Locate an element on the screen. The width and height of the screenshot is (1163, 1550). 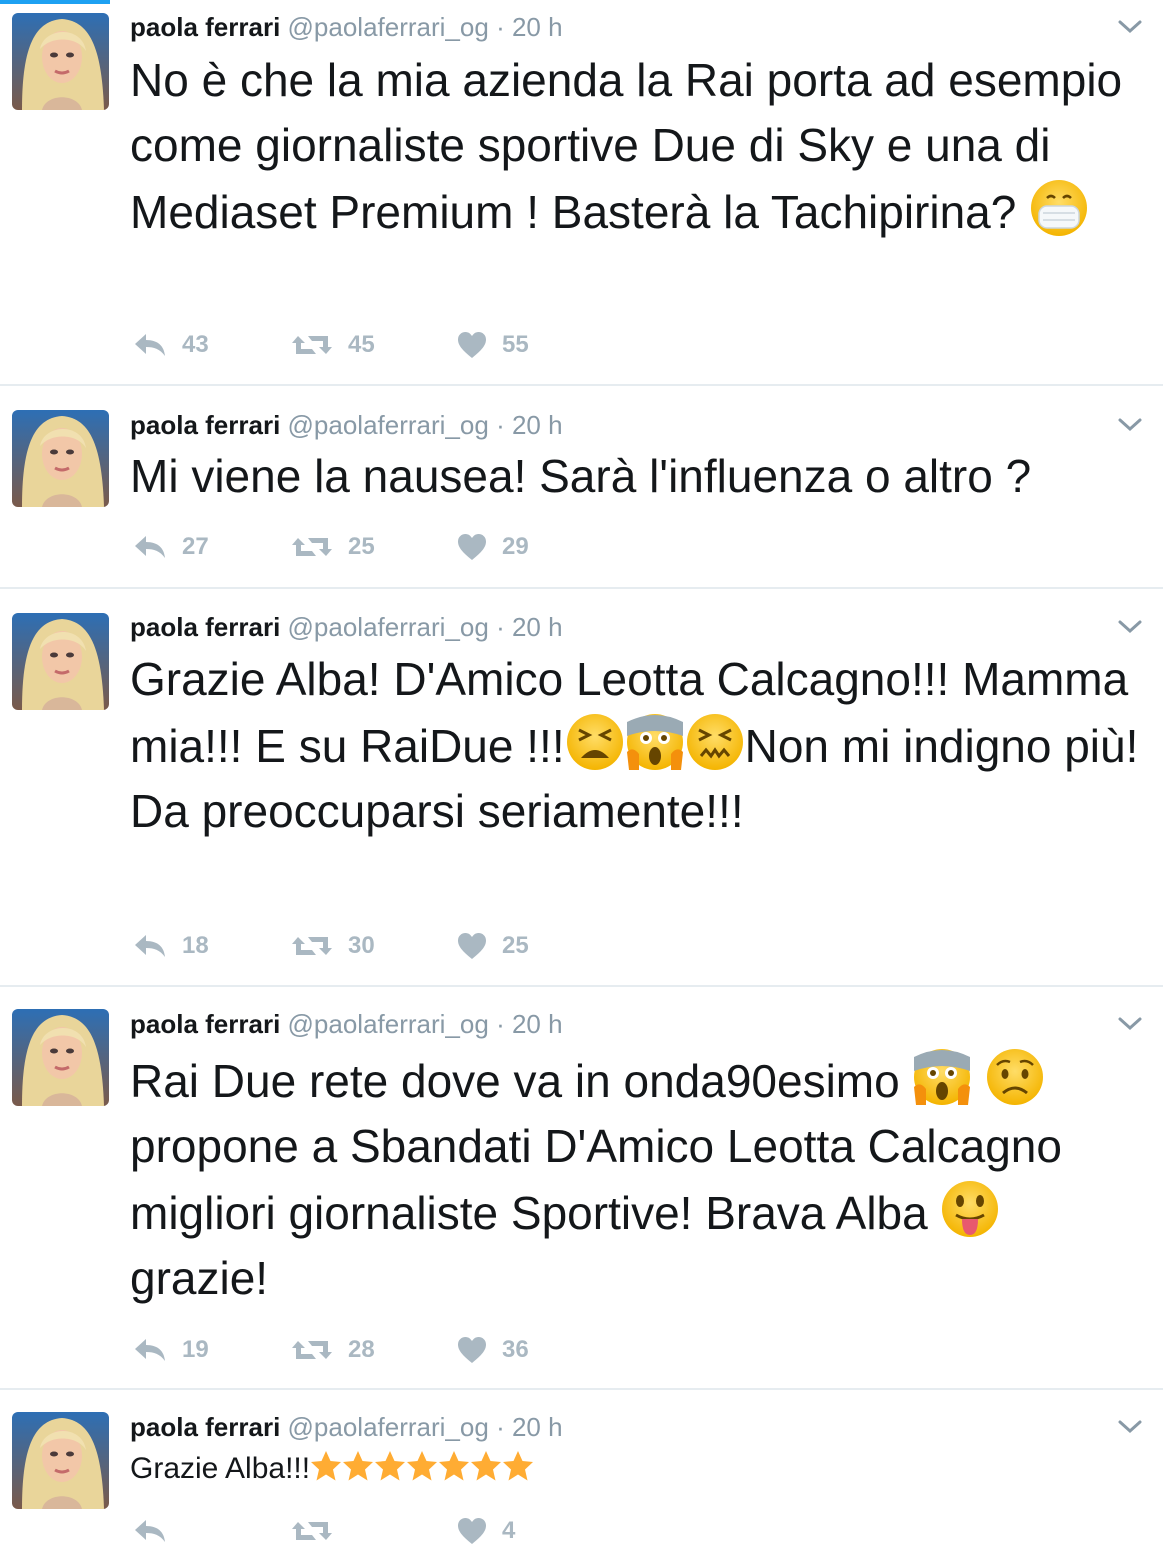
retweet-count: 25 is located at coordinates (361, 546).